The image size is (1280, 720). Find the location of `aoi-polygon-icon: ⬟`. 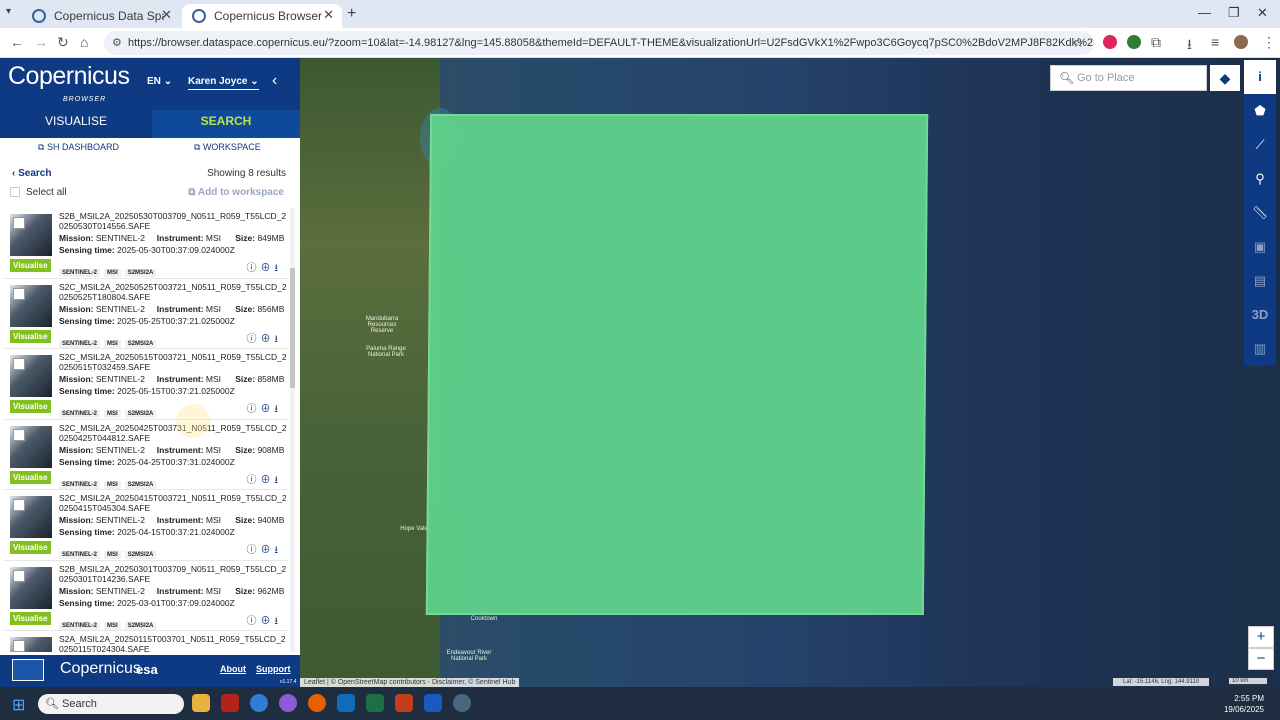

aoi-polygon-icon: ⬟ is located at coordinates (1260, 111).